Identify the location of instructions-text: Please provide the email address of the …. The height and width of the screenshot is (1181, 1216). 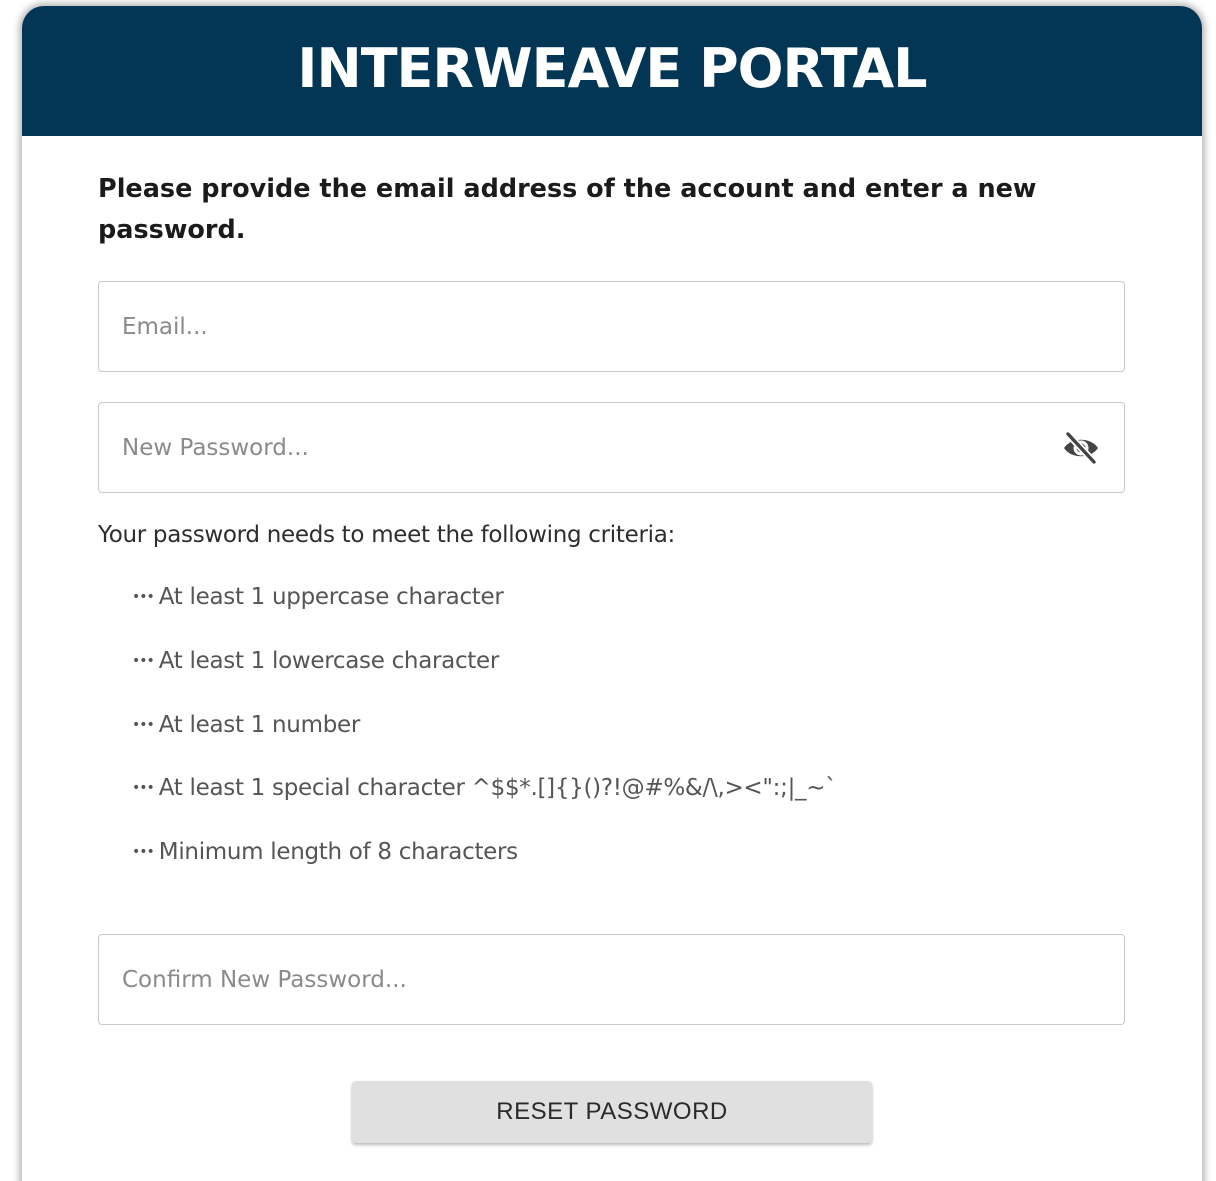
(567, 209).